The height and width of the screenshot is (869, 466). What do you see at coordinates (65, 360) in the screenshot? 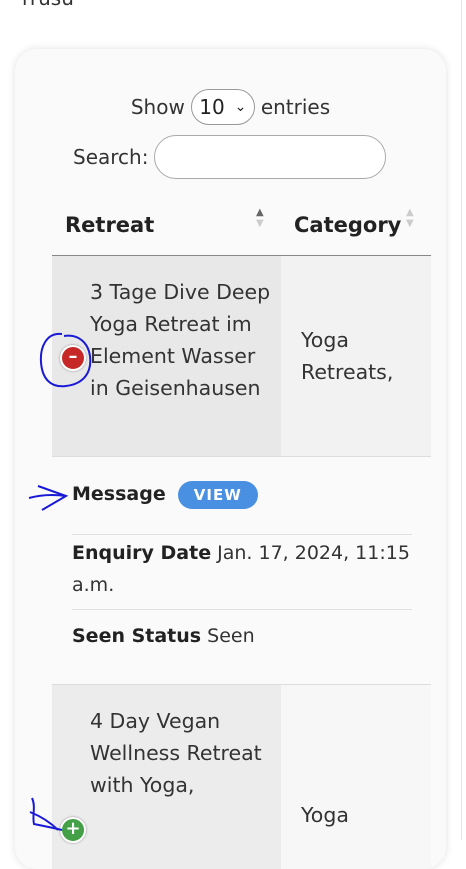
I see `circle-annotation` at bounding box center [65, 360].